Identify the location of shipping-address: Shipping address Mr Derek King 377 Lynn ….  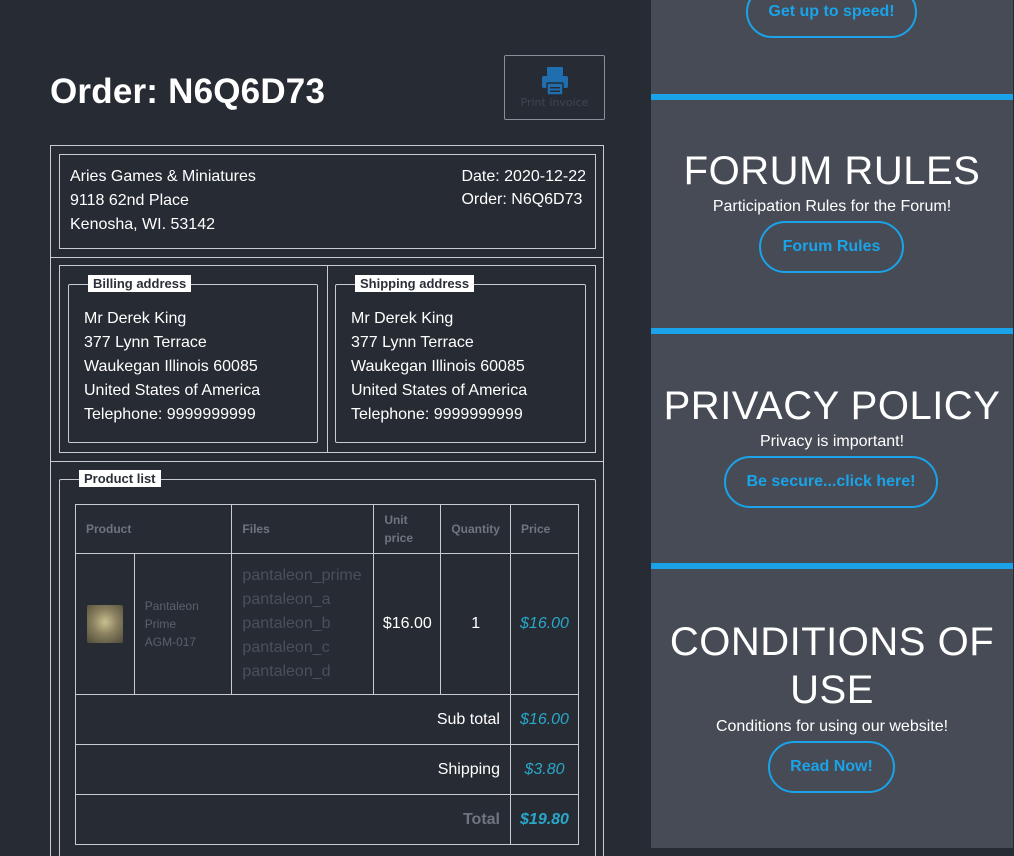
(460, 359).